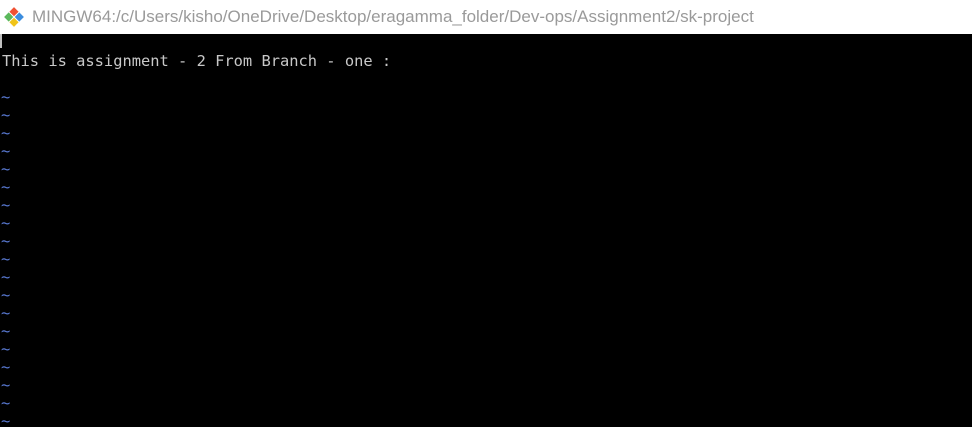 The height and width of the screenshot is (427, 972). I want to click on text-cursor, so click(1, 41).